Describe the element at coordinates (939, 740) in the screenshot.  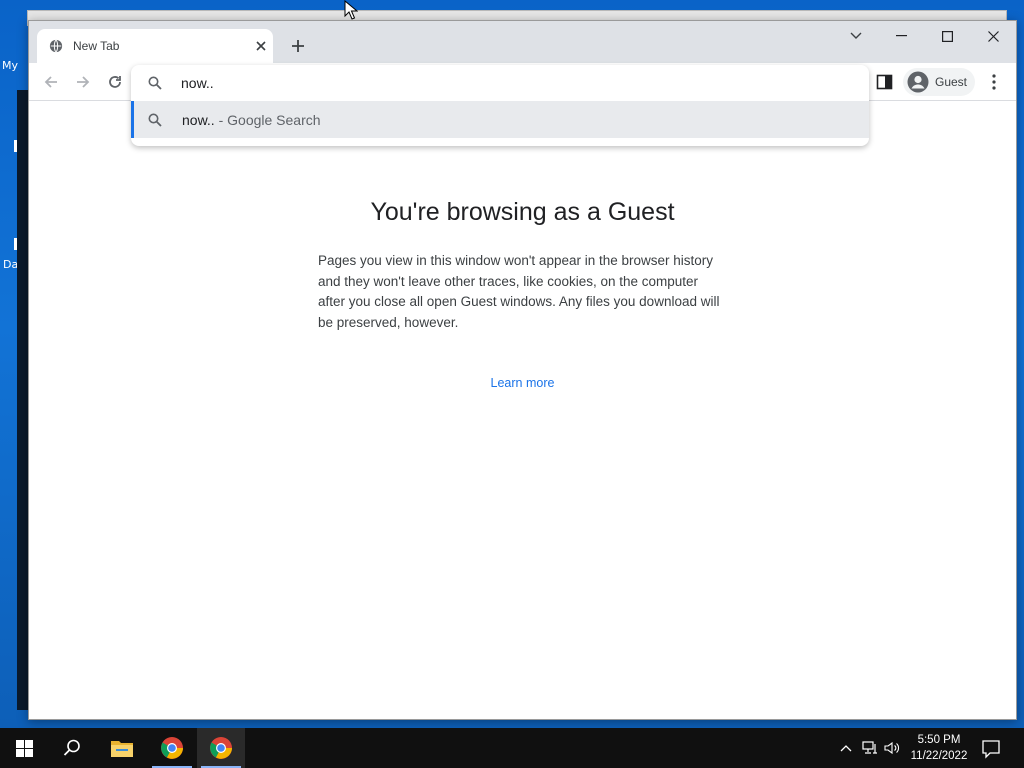
I see `clock-time: 5:50 PM` at that location.